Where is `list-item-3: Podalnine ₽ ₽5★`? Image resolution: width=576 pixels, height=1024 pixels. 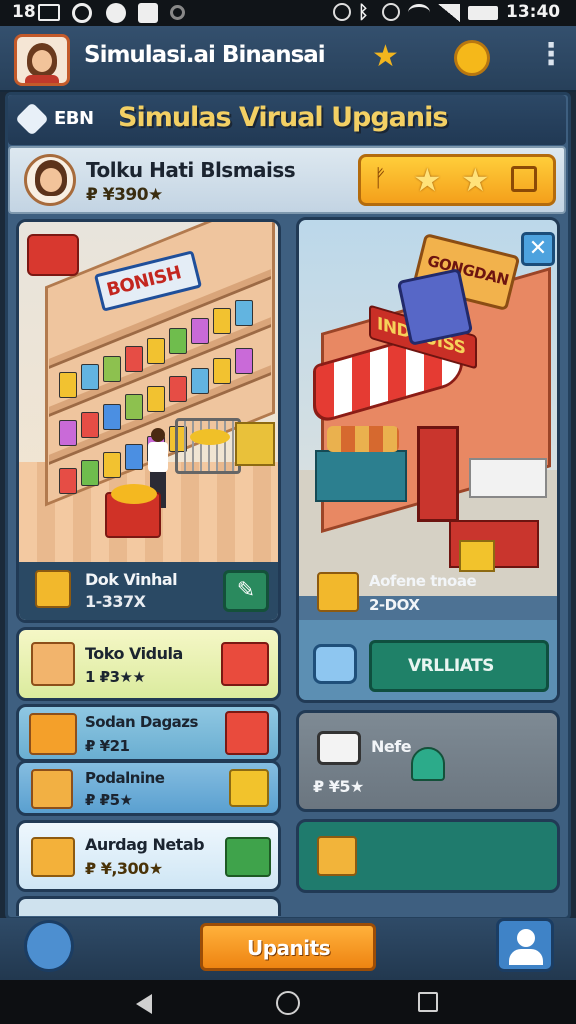
list-item-3: Podalnine ₽ ₽5★ is located at coordinates (148, 788).